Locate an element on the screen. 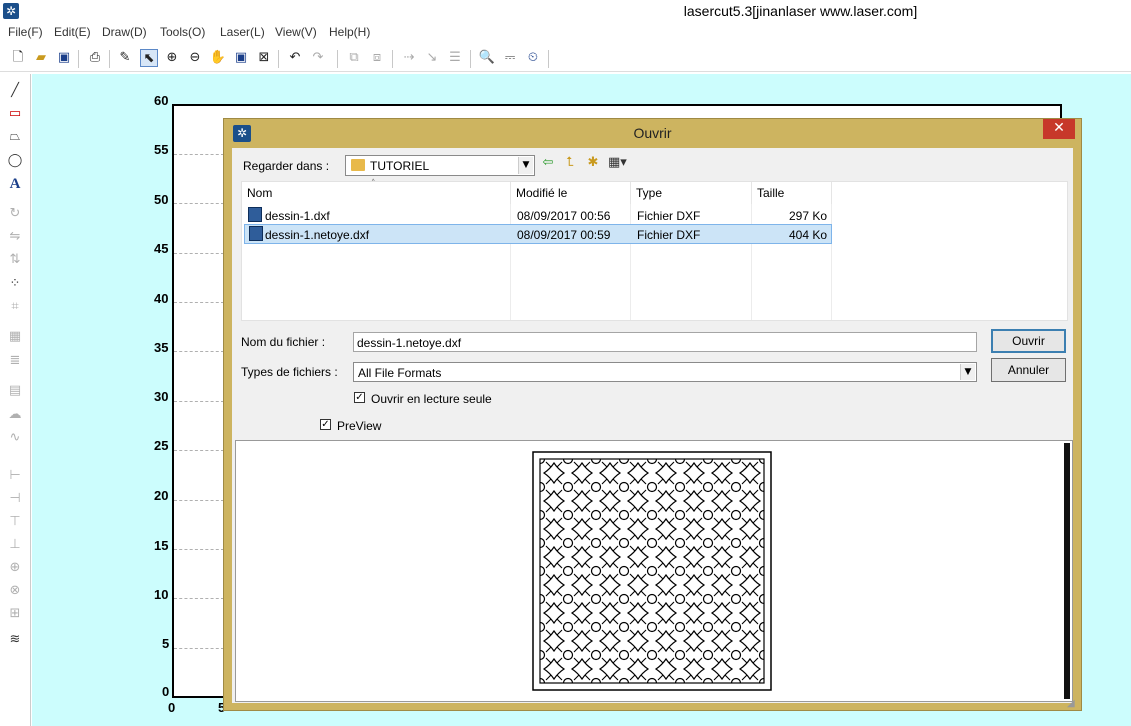  up-folder-icon: ⮤ is located at coordinates (570, 163).